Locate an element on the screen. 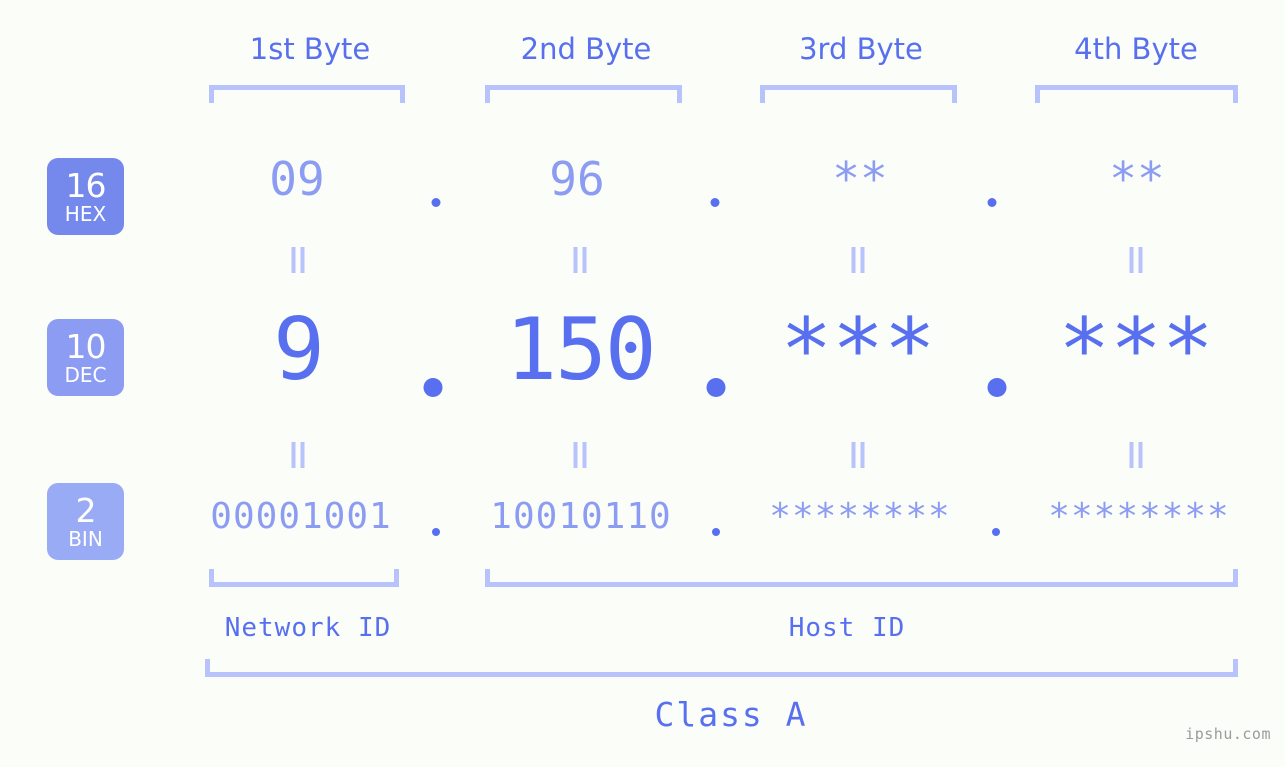 This screenshot has height=767, width=1285. network-id-label: Network ID is located at coordinates (308, 628).